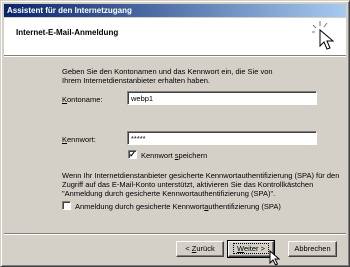 The width and height of the screenshot is (350, 267). Describe the element at coordinates (222, 138) in the screenshot. I see `password-input: *****` at that location.